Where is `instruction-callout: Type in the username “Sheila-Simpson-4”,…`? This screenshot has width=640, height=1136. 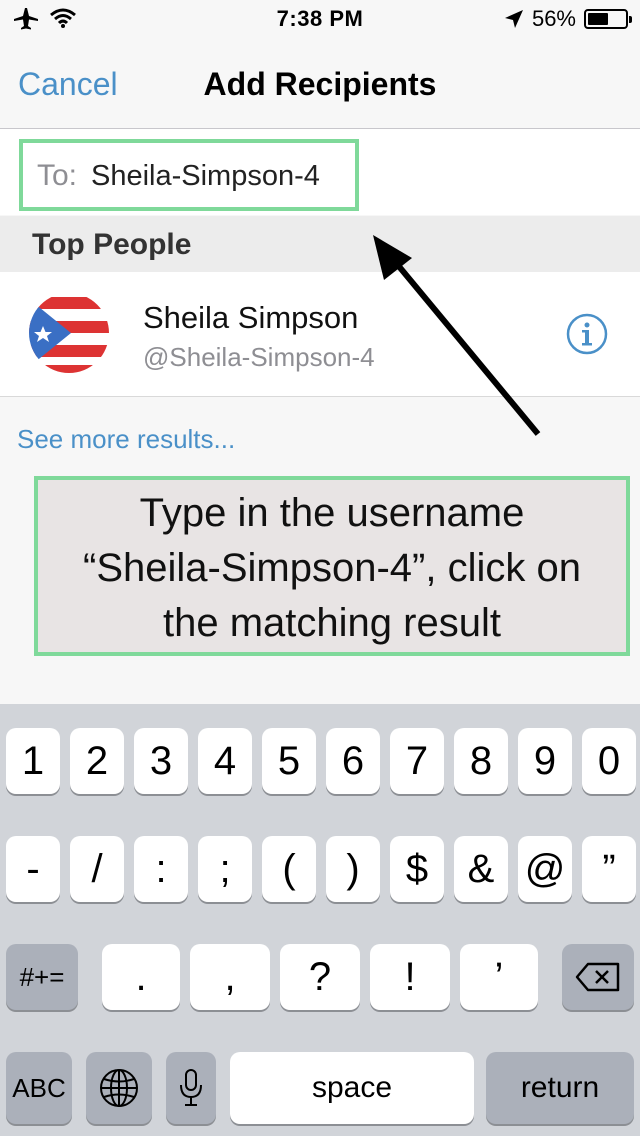 instruction-callout: Type in the username “Sheila-Simpson-4”,… is located at coordinates (332, 566).